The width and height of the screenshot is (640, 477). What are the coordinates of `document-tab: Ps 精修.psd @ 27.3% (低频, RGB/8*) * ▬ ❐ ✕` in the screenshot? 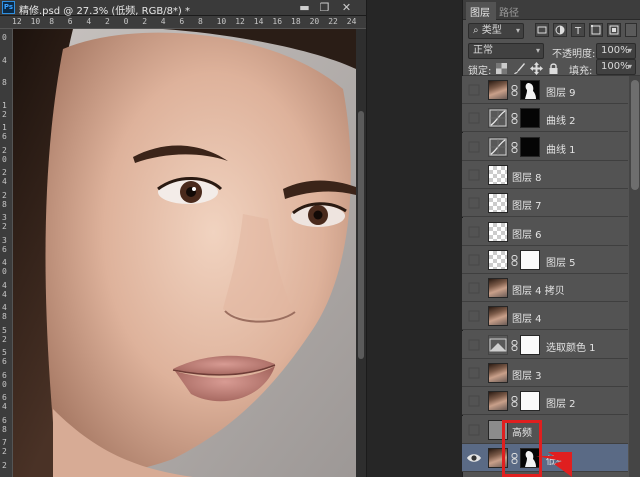 It's located at (183, 8).